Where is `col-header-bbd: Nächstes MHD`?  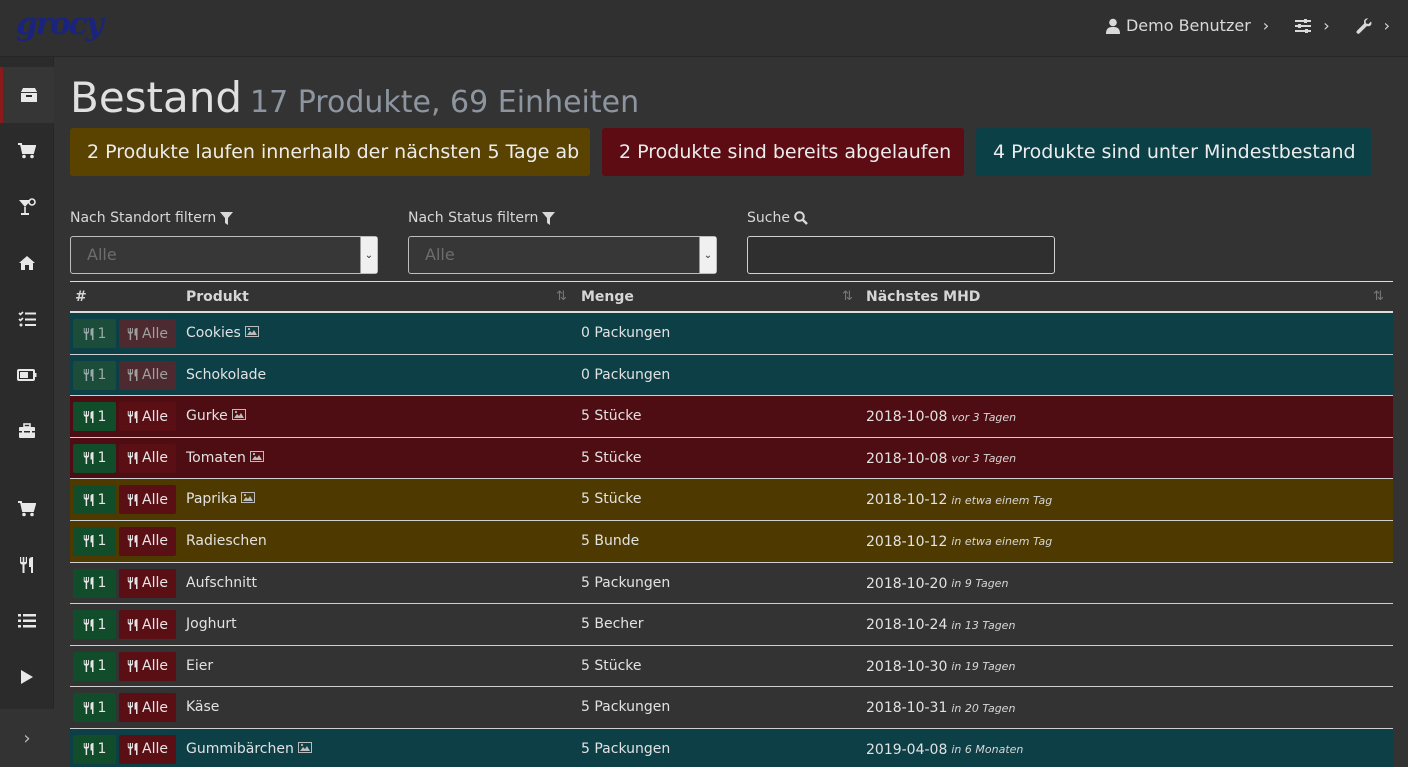
col-header-bbd: Nächstes MHD is located at coordinates (923, 297).